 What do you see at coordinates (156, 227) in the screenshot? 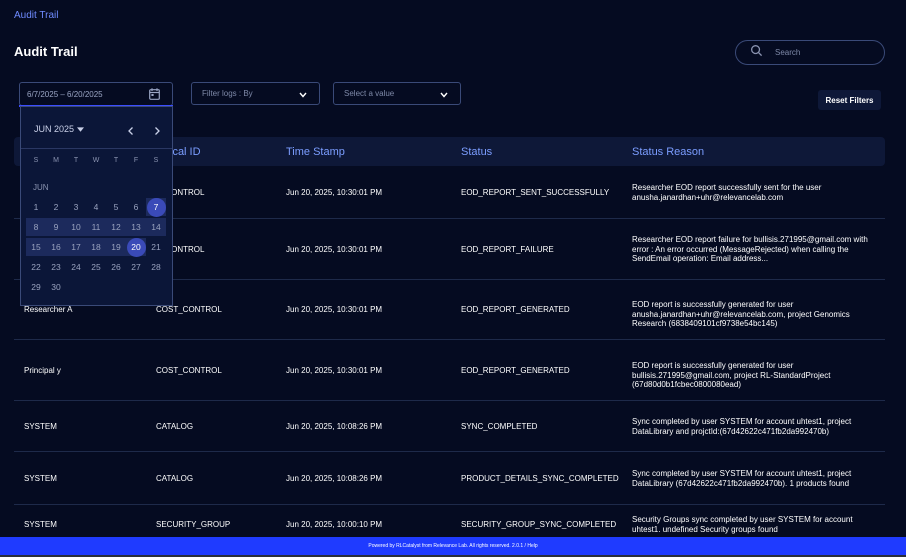
I see `calendar-day: 14` at bounding box center [156, 227].